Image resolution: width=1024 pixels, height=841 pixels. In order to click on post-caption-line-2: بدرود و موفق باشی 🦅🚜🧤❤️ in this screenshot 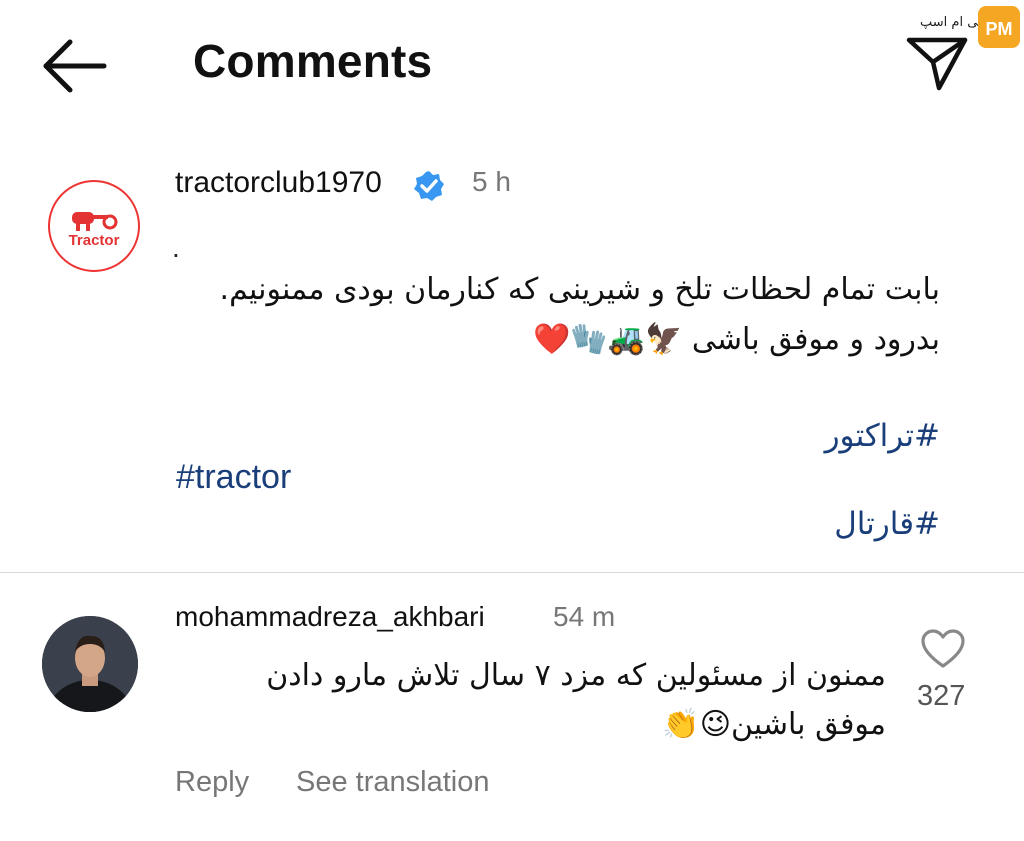, I will do `click(736, 339)`.